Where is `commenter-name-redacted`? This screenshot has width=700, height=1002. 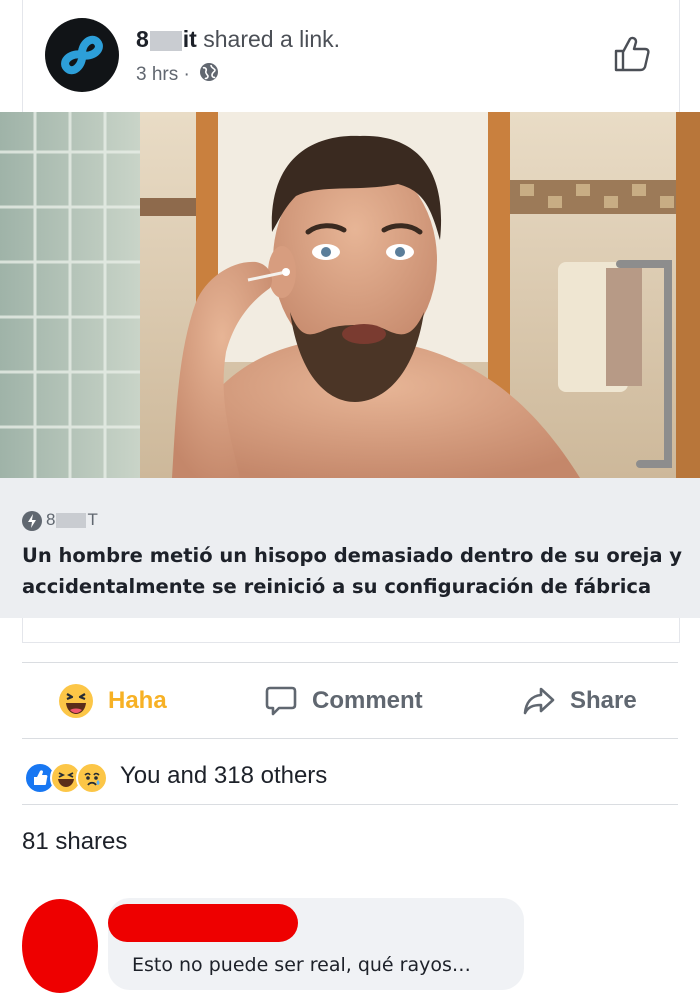 commenter-name-redacted is located at coordinates (203, 923).